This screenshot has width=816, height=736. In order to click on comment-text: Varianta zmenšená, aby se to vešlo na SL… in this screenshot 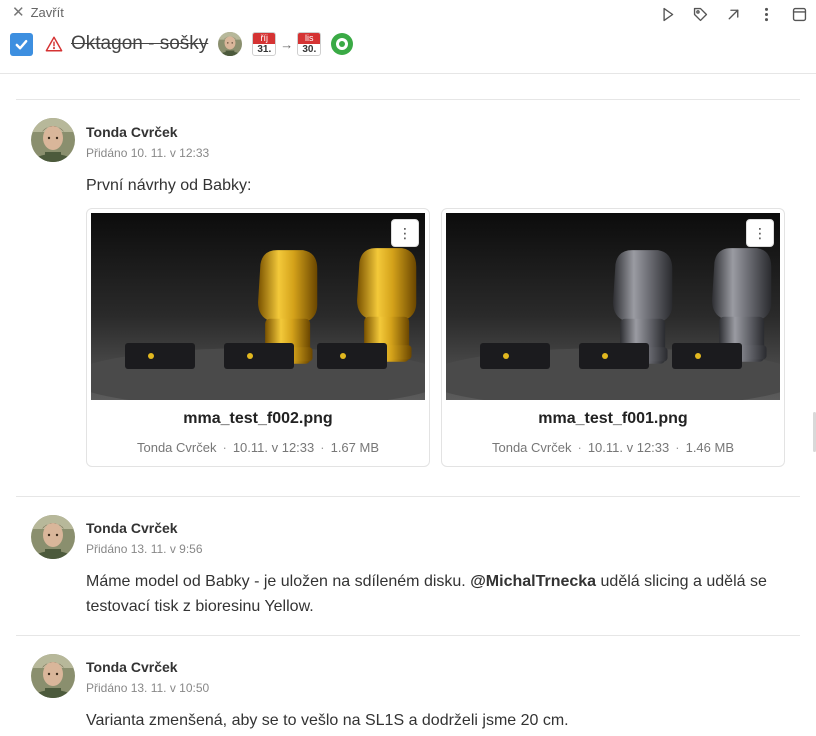, I will do `click(327, 720)`.